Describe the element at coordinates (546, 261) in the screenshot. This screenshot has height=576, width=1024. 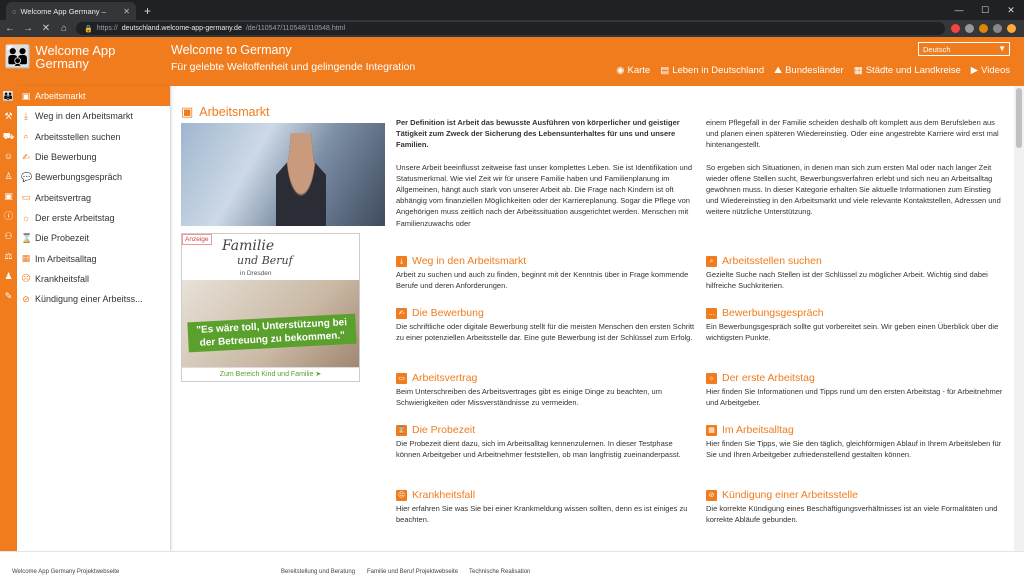
I see `section-heading: ⤓ Weg in den Arbeitsmarkt` at that location.